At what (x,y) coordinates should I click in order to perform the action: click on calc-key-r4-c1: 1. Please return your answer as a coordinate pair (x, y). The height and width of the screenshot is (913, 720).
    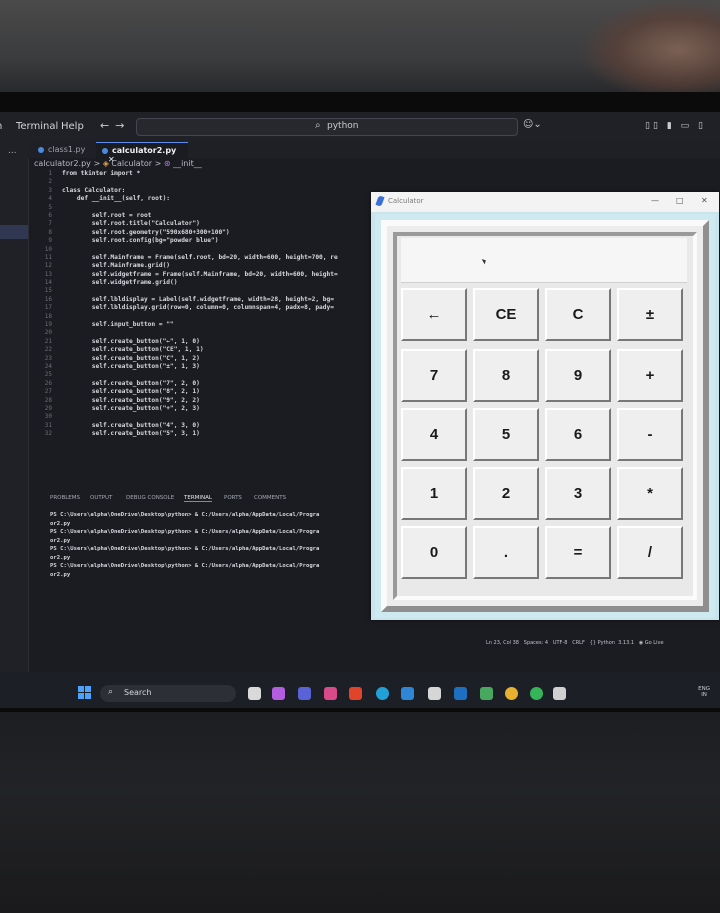
    Looking at the image, I should click on (434, 493).